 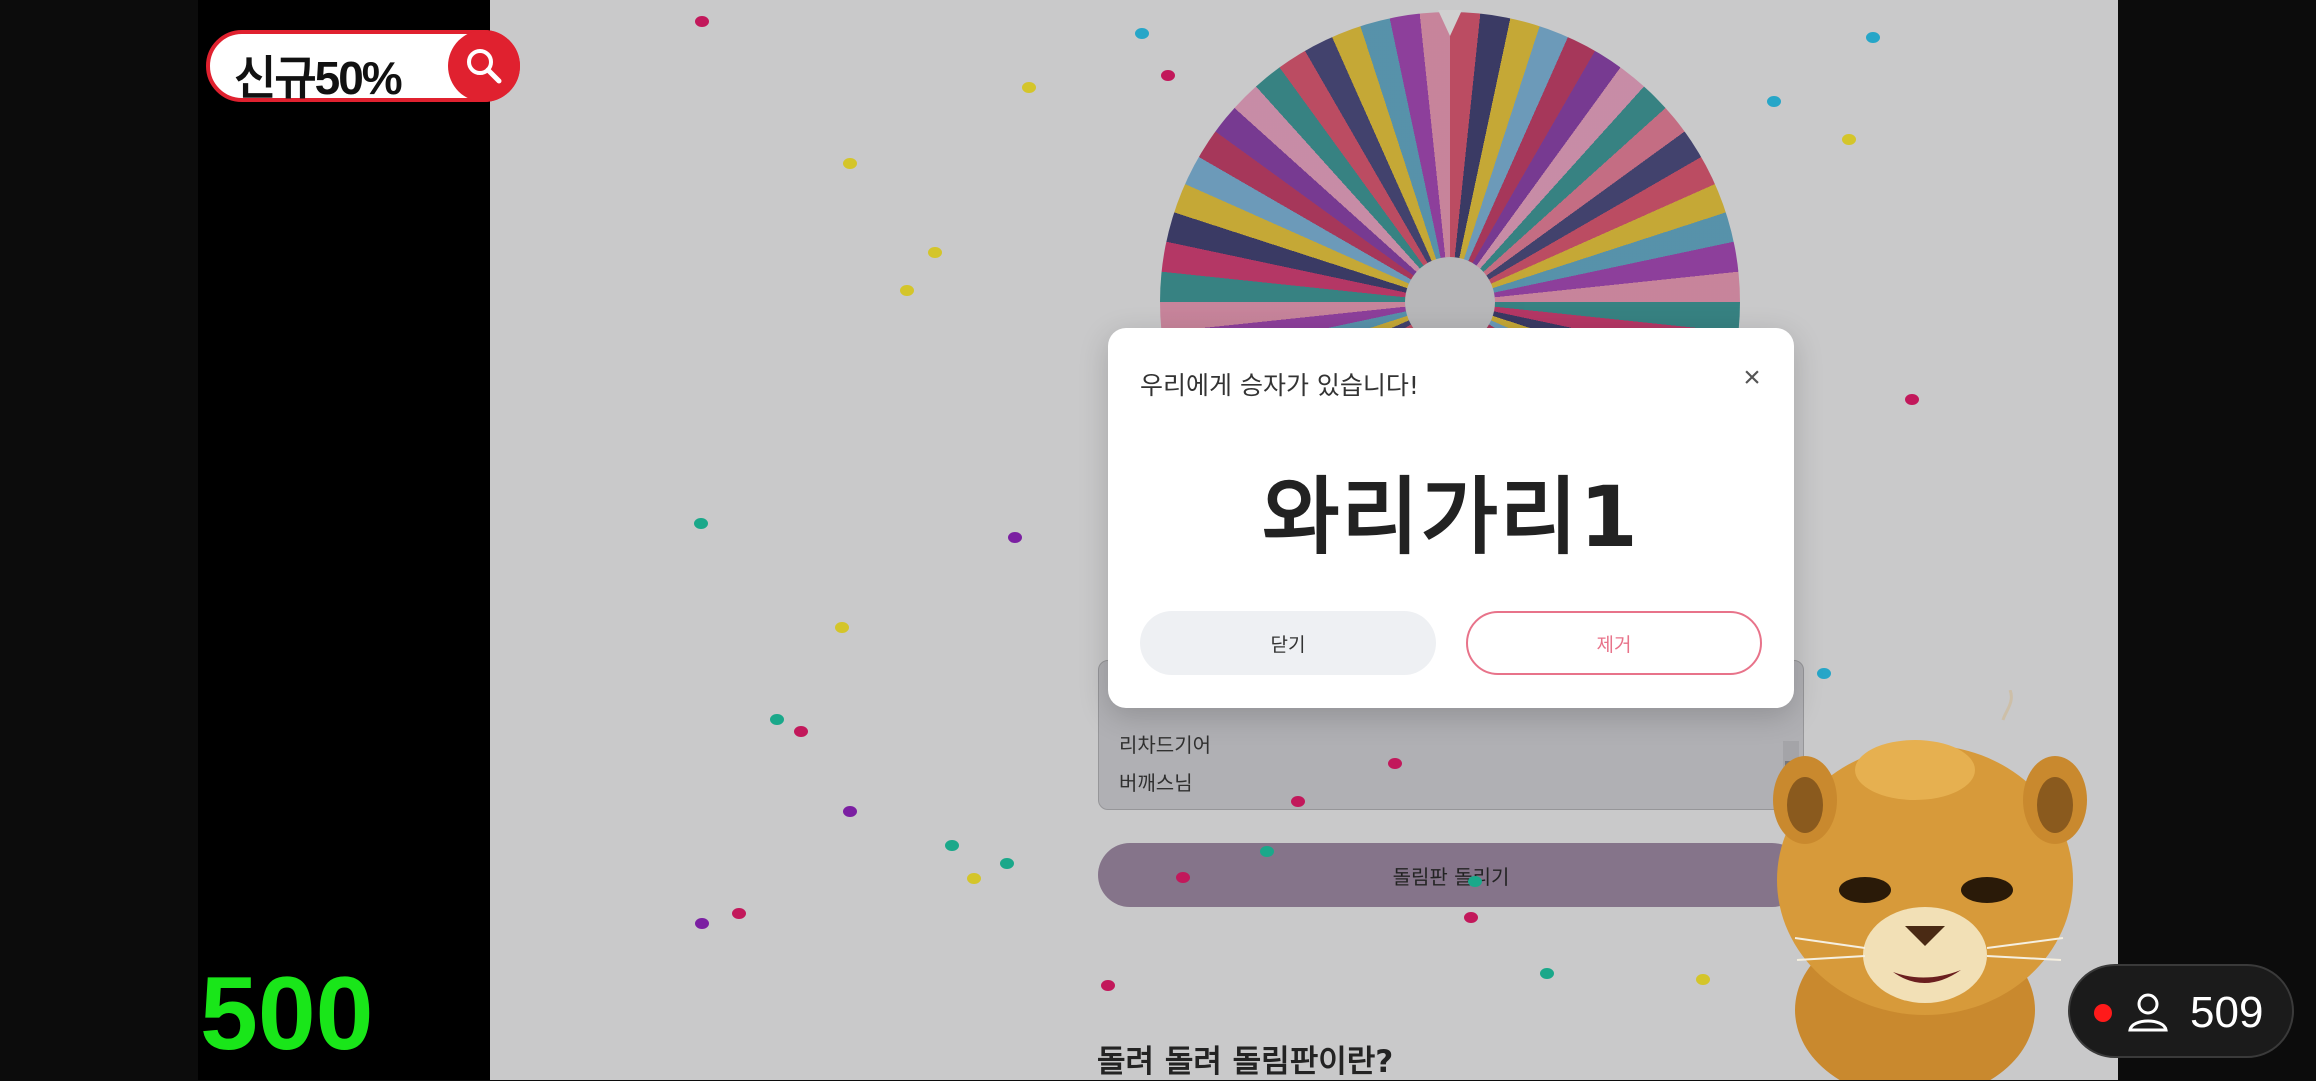 I want to click on winner-dialog: 우리에게 승자가 있습니다! × 와리가리1 닫기 제거, so click(x=1451, y=518).